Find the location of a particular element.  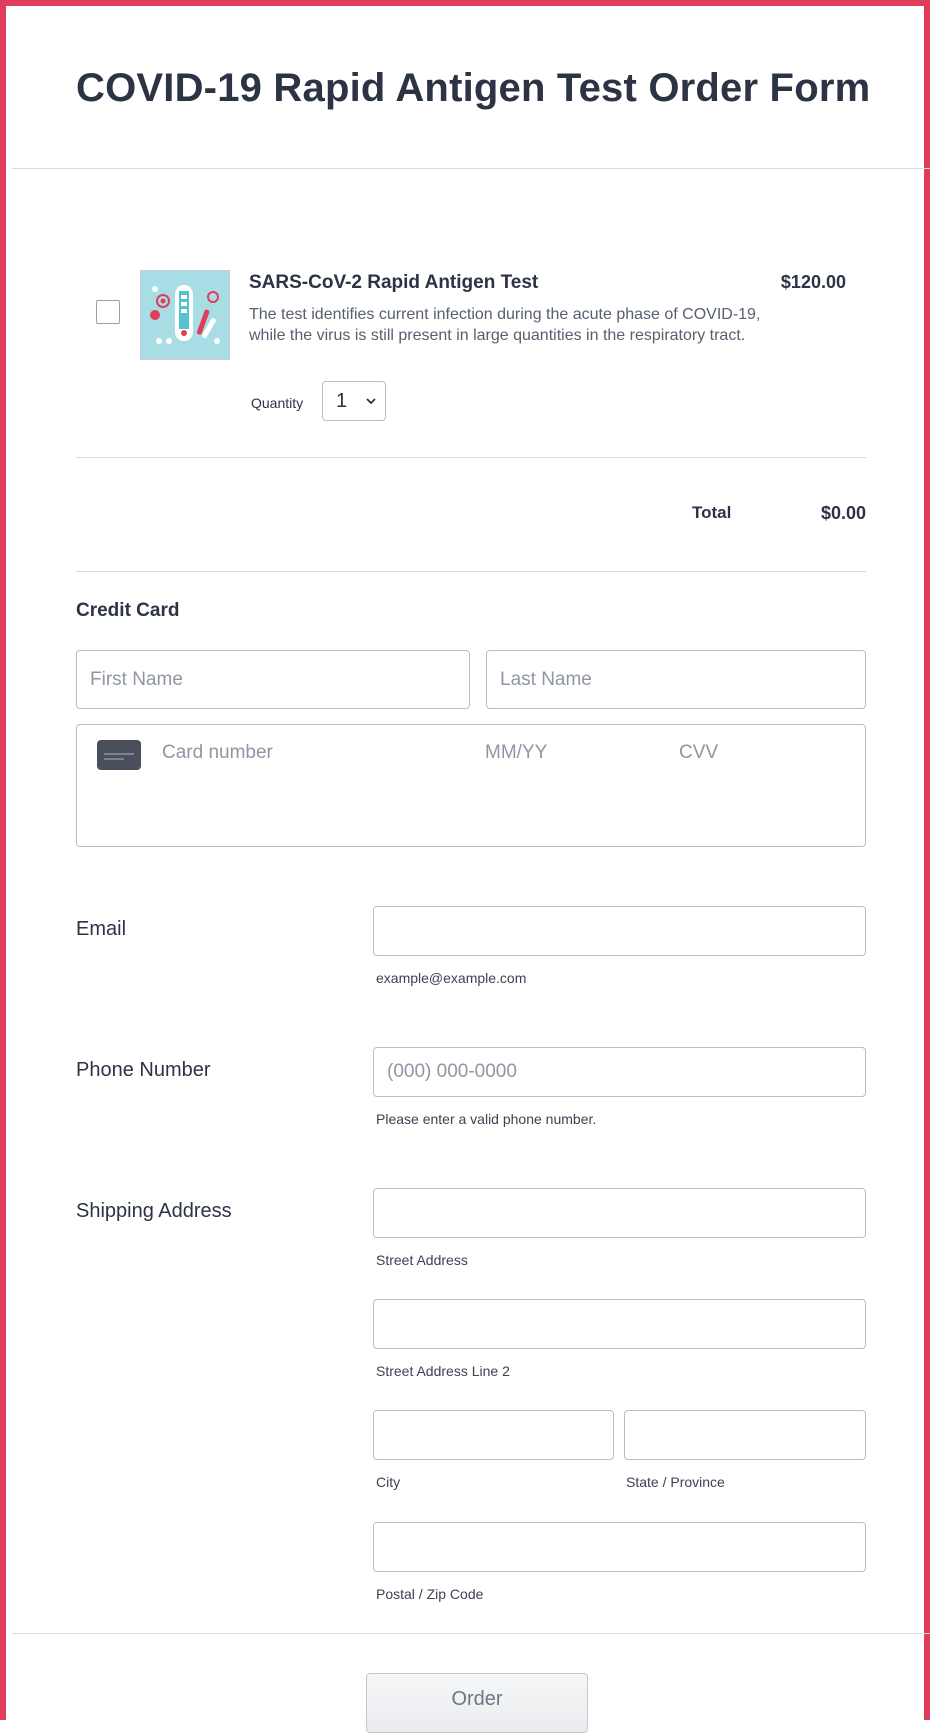

first-name-placeholder: First Name is located at coordinates (136, 679).